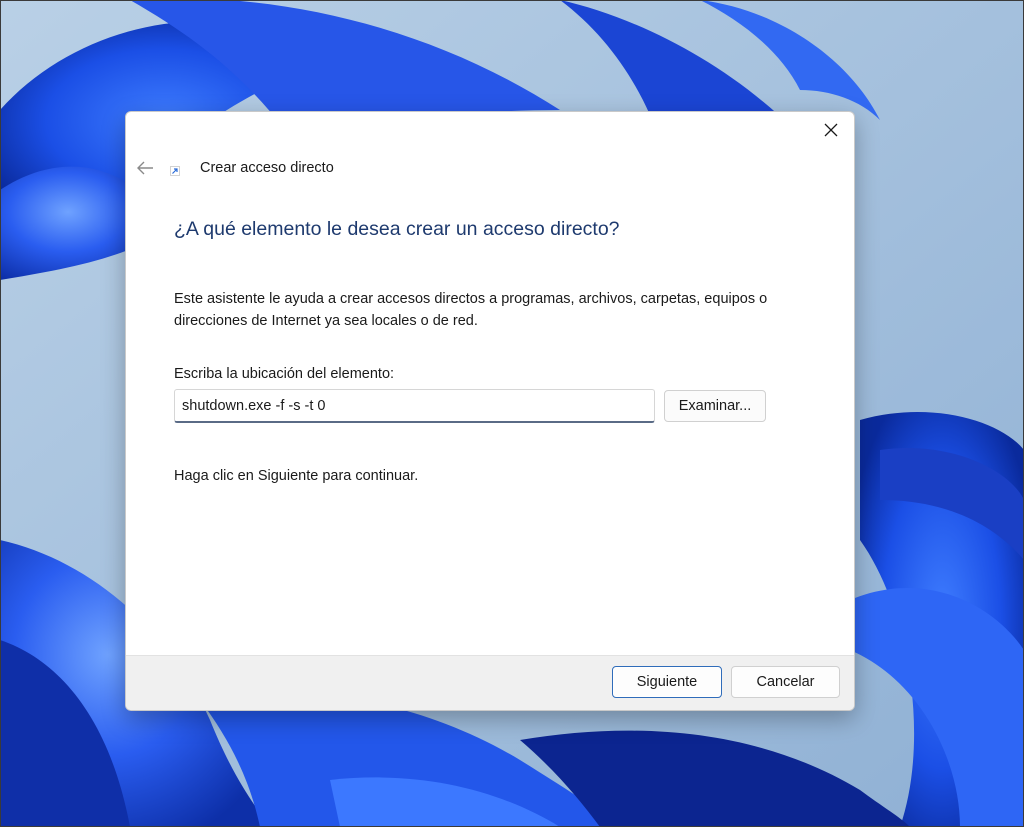 The width and height of the screenshot is (1024, 827). What do you see at coordinates (667, 682) in the screenshot?
I see `next-button: Siguiente` at bounding box center [667, 682].